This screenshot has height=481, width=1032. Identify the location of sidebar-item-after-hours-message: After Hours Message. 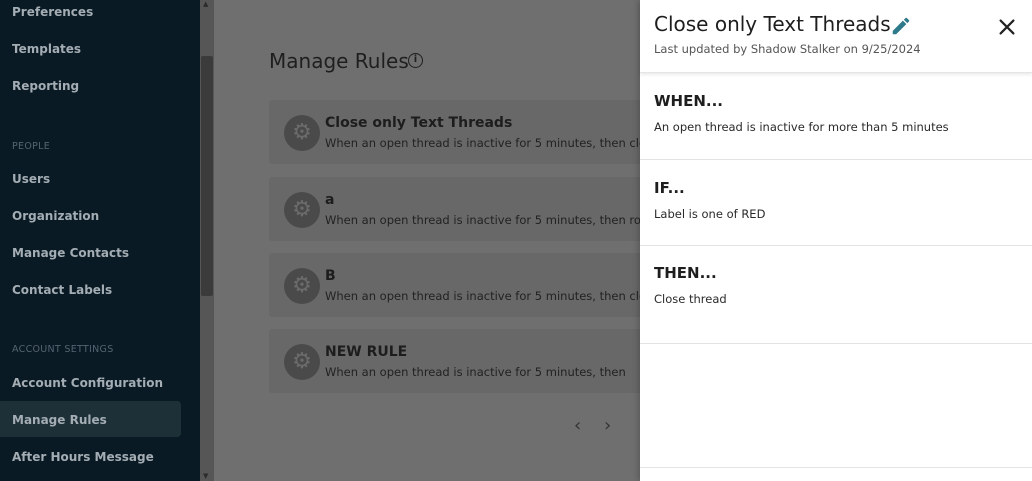
(83, 457).